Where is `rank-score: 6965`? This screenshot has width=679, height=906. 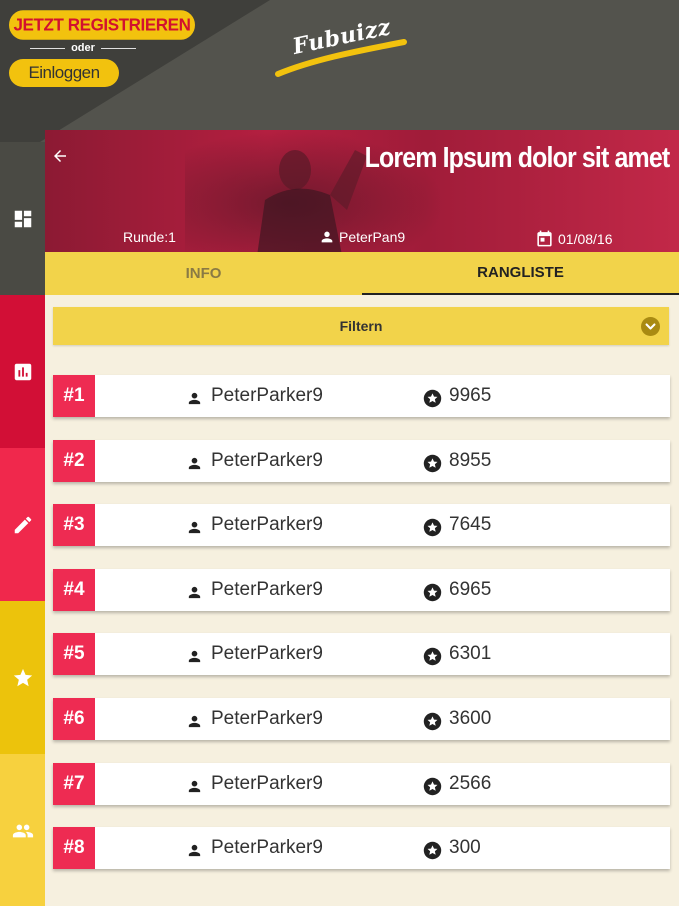 rank-score: 6965 is located at coordinates (470, 589).